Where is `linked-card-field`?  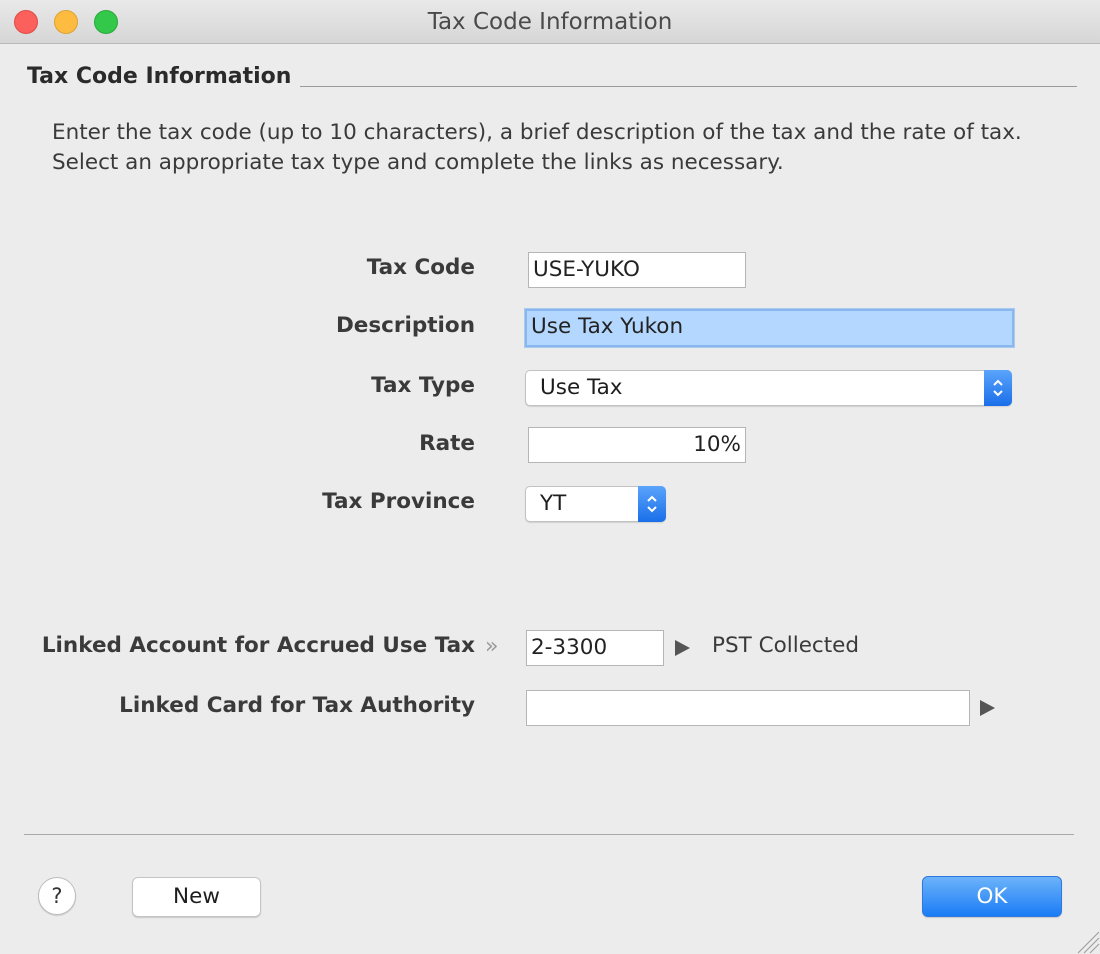
linked-card-field is located at coordinates (748, 708).